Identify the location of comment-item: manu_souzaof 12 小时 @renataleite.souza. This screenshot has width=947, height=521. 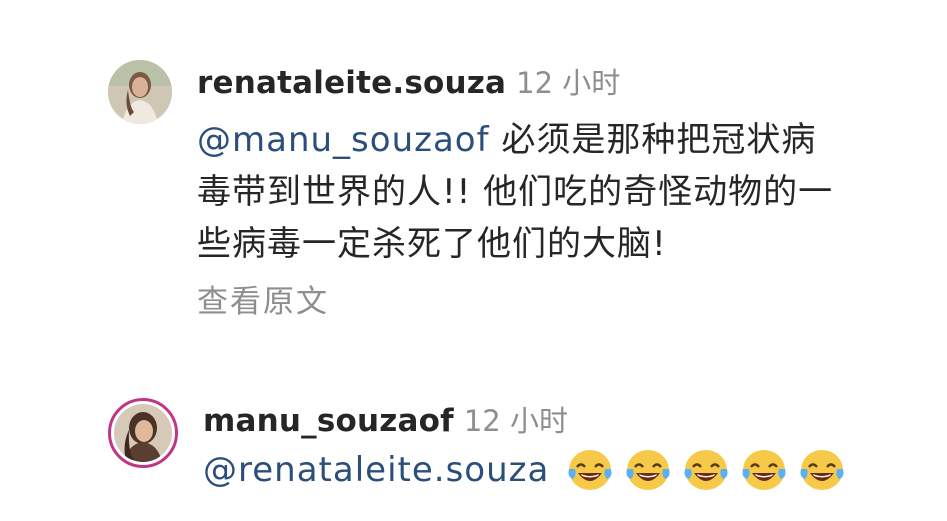
(480, 447).